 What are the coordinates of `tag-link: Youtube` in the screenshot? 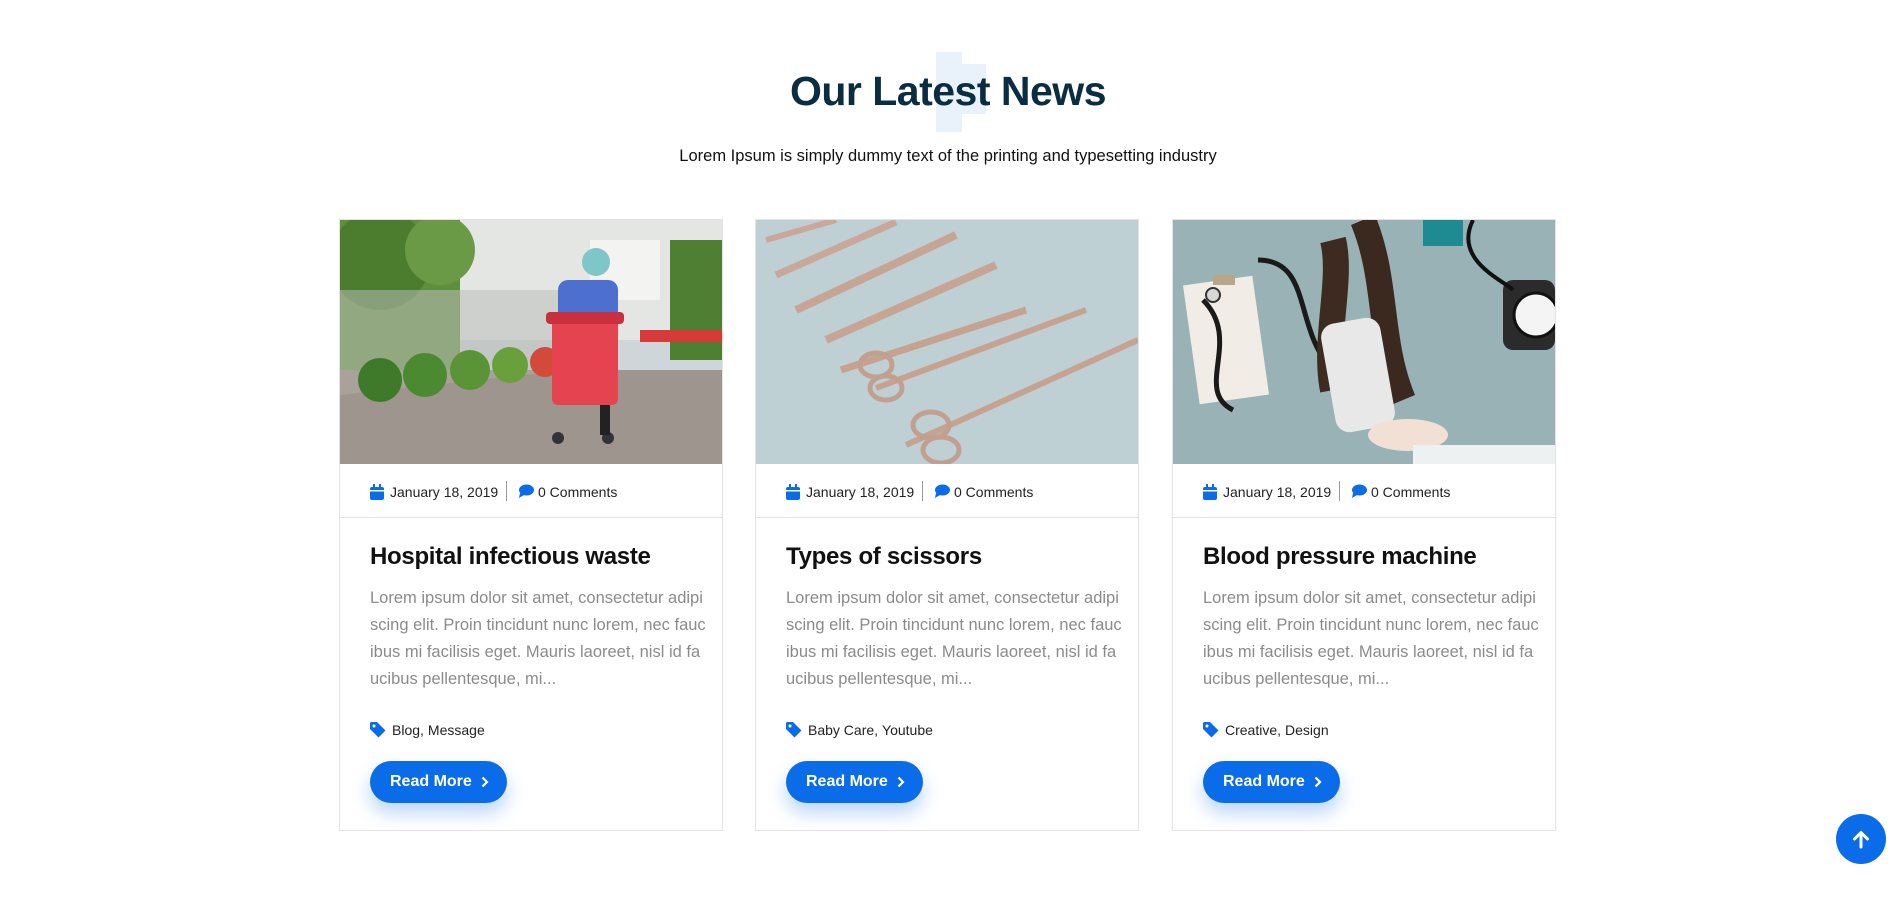 It's located at (907, 730).